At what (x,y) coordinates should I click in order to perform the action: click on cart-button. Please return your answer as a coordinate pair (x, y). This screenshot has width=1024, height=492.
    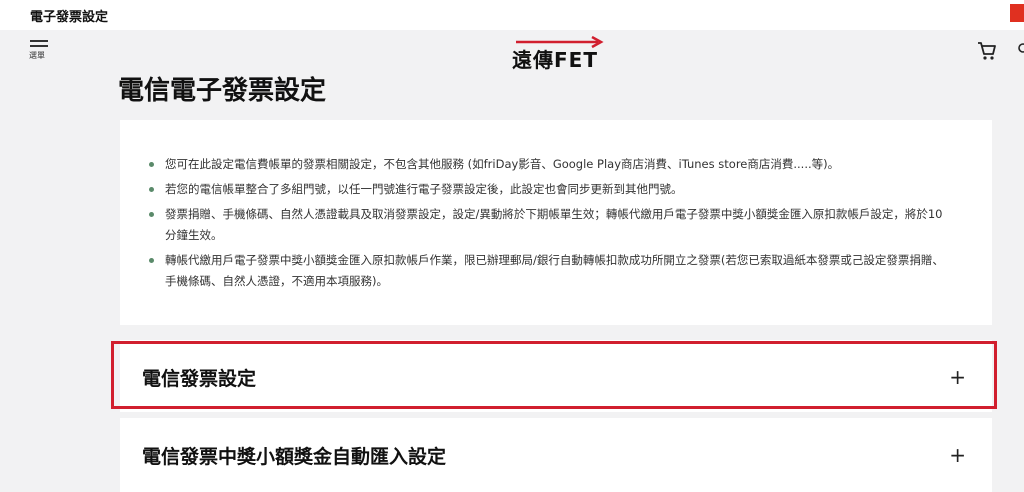
    Looking at the image, I should click on (987, 51).